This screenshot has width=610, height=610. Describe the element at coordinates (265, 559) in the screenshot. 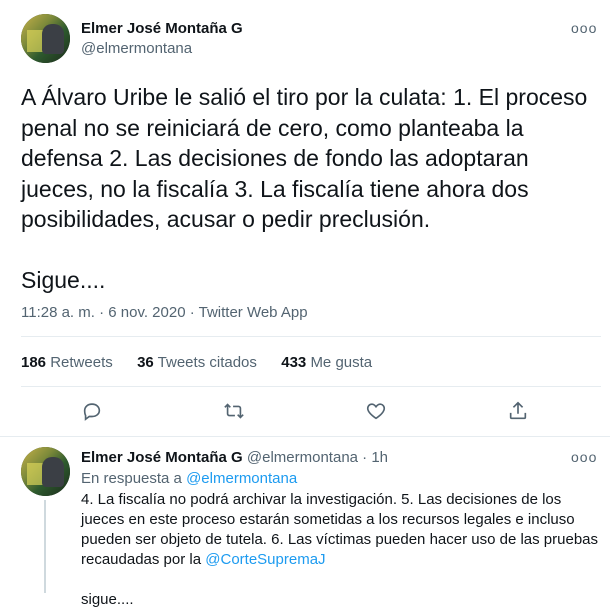

I see `mention-link: @CorteSupremaJ` at that location.